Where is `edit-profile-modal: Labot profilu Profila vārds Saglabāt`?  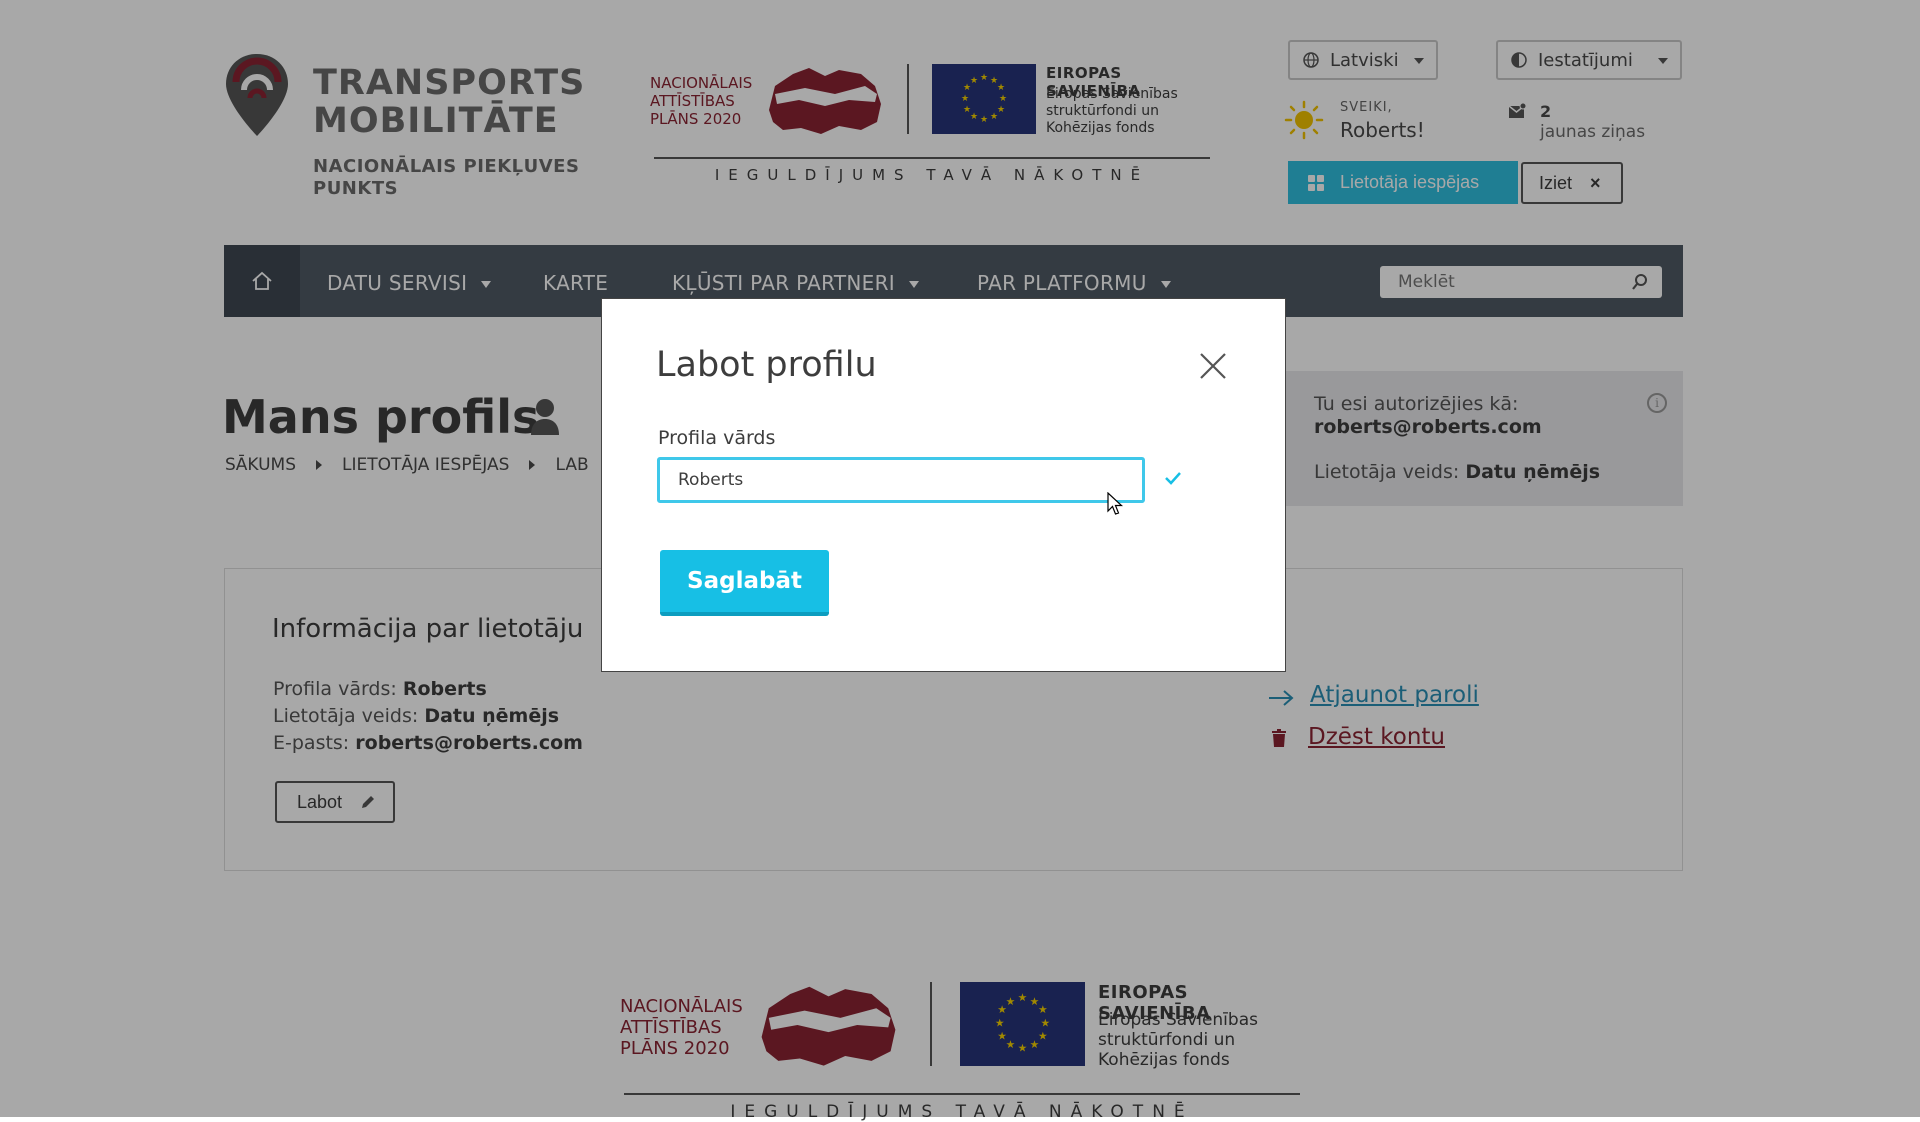
edit-profile-modal: Labot profilu Profila vārds Saglabāt is located at coordinates (943, 485).